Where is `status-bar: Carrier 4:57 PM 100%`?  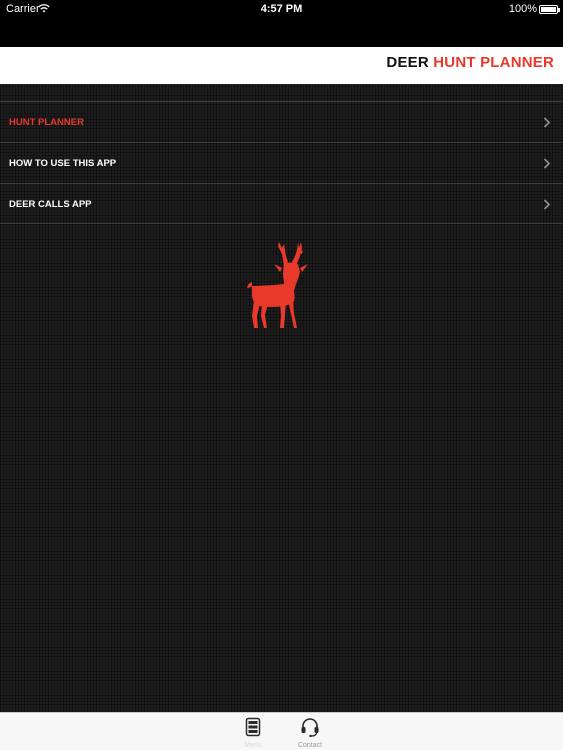
status-bar: Carrier 4:57 PM 100% is located at coordinates (281, 10).